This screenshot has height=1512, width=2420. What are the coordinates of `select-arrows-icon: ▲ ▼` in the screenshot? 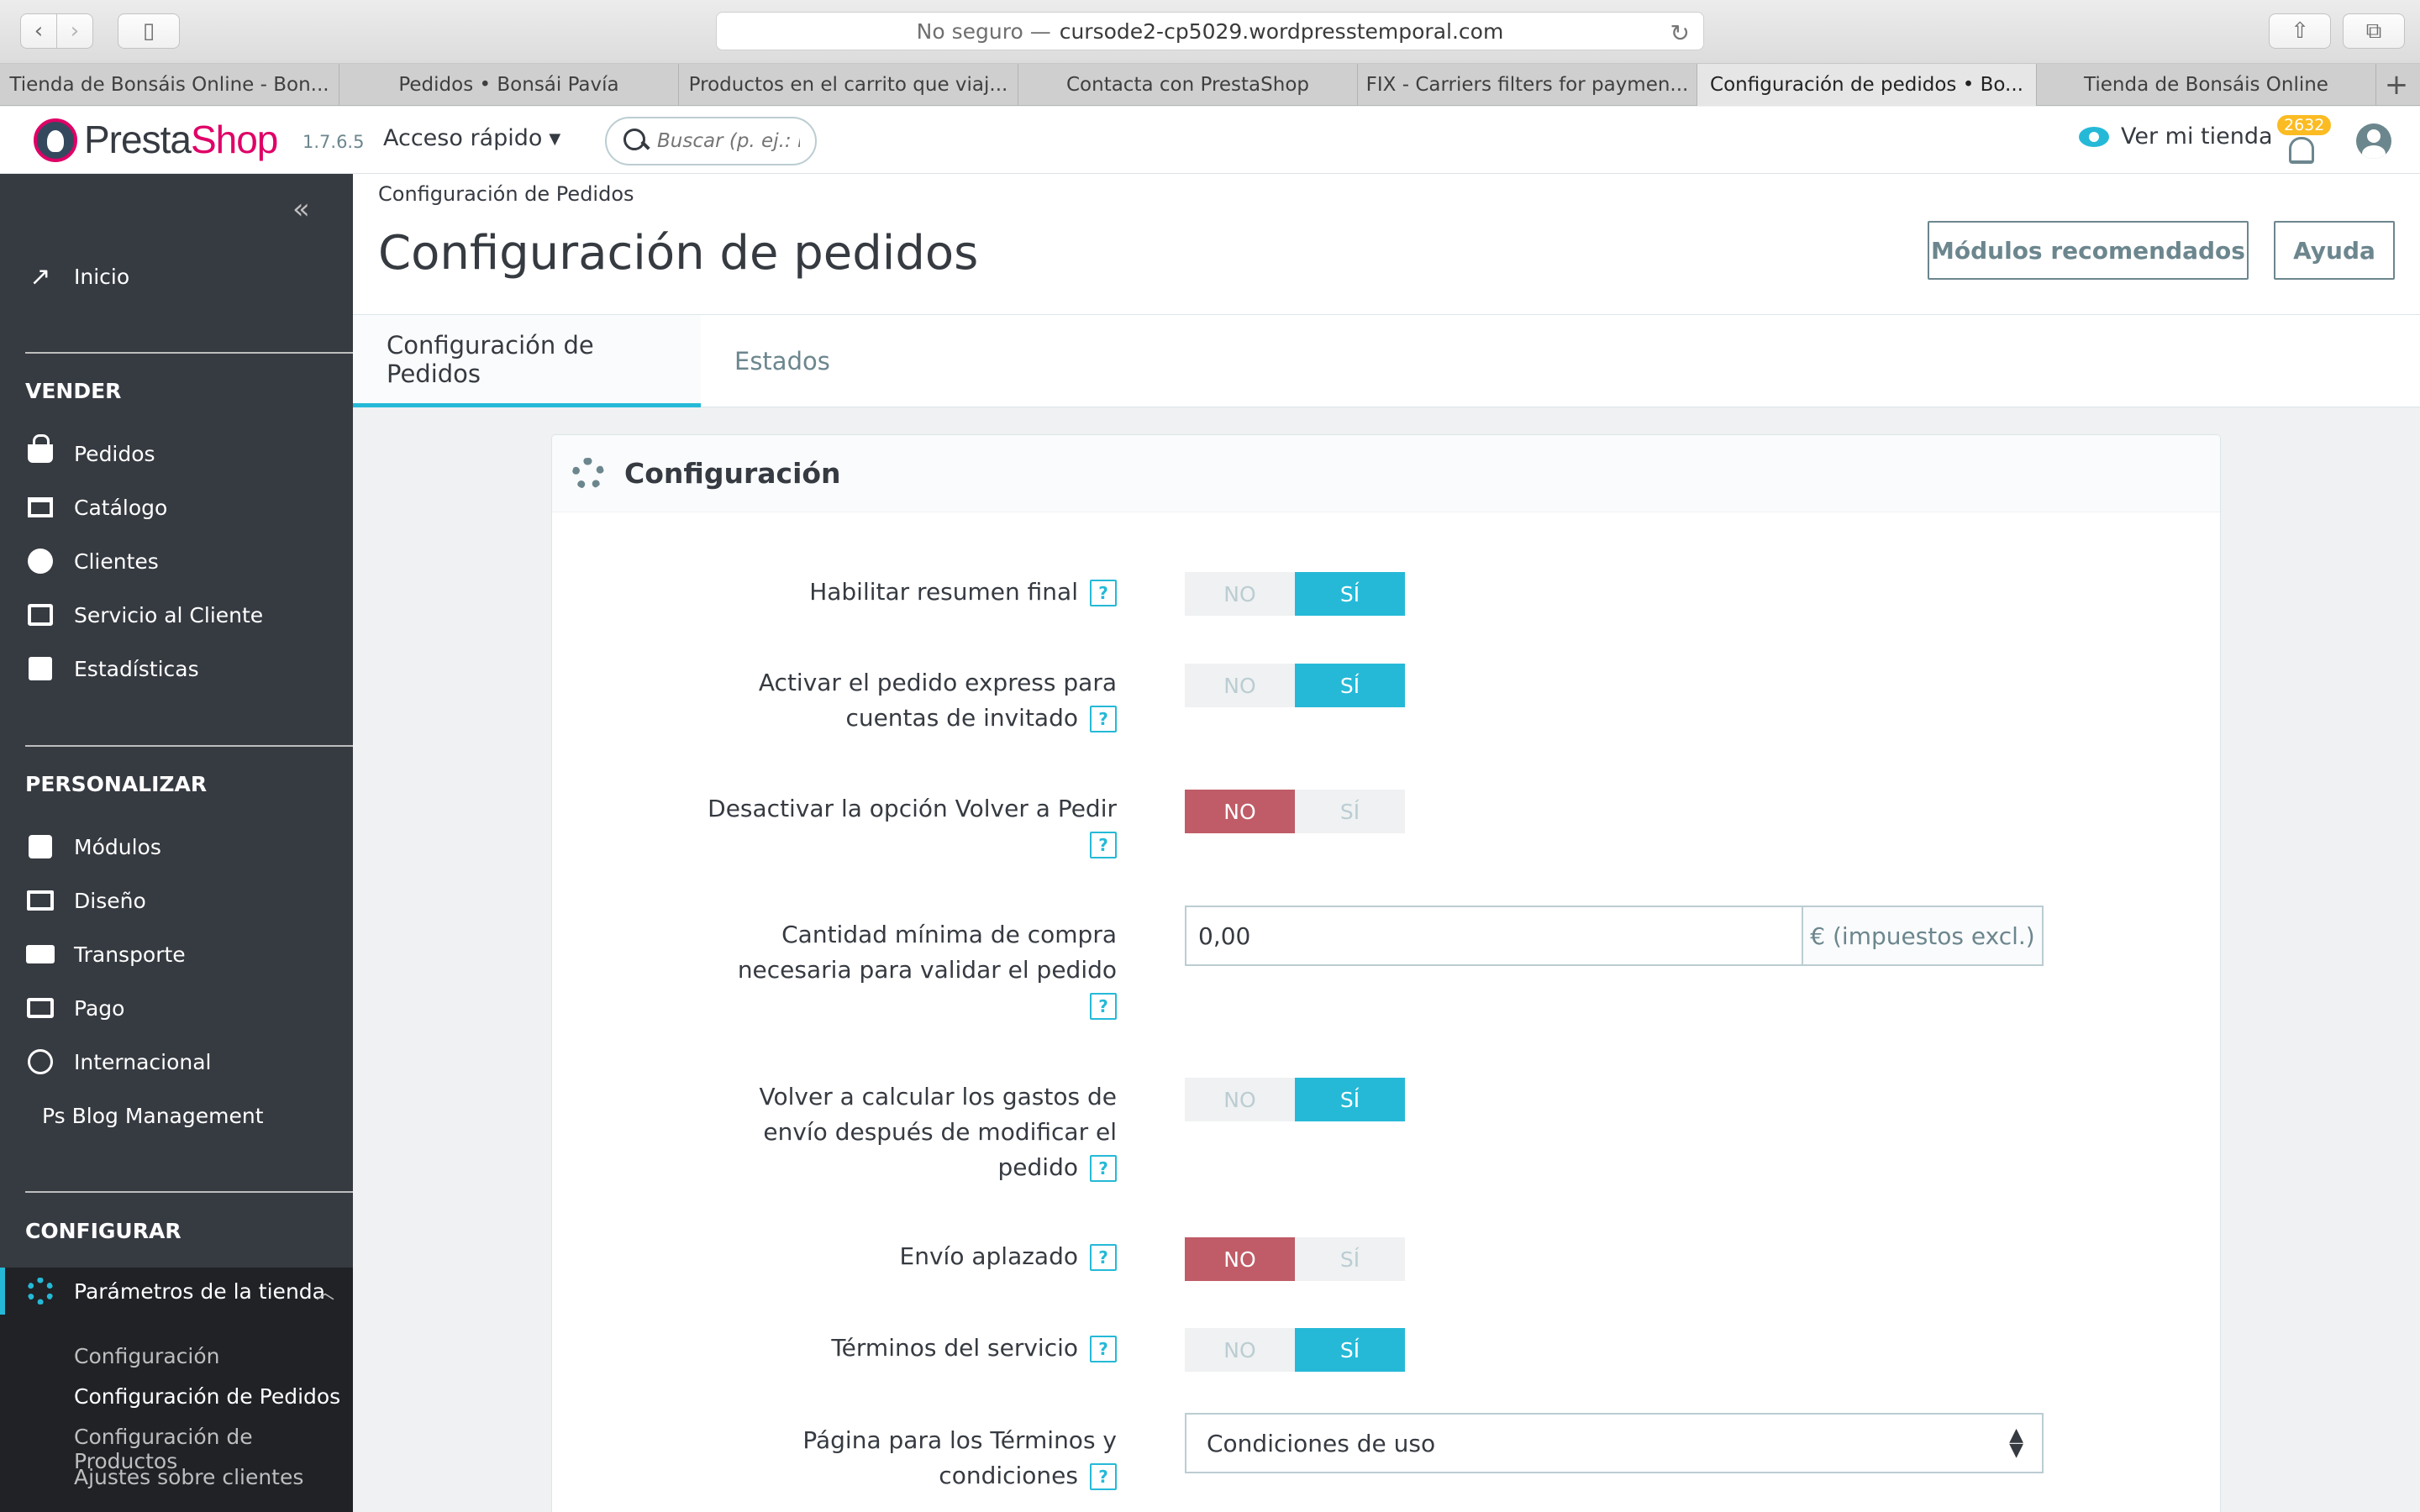 It's located at (2016, 1443).